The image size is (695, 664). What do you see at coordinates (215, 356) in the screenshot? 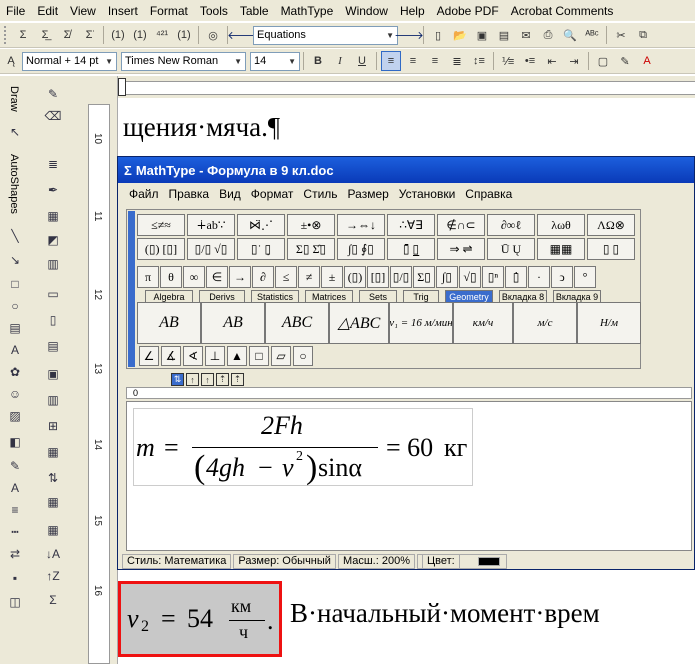
I see `shape-button: ⊥` at bounding box center [215, 356].